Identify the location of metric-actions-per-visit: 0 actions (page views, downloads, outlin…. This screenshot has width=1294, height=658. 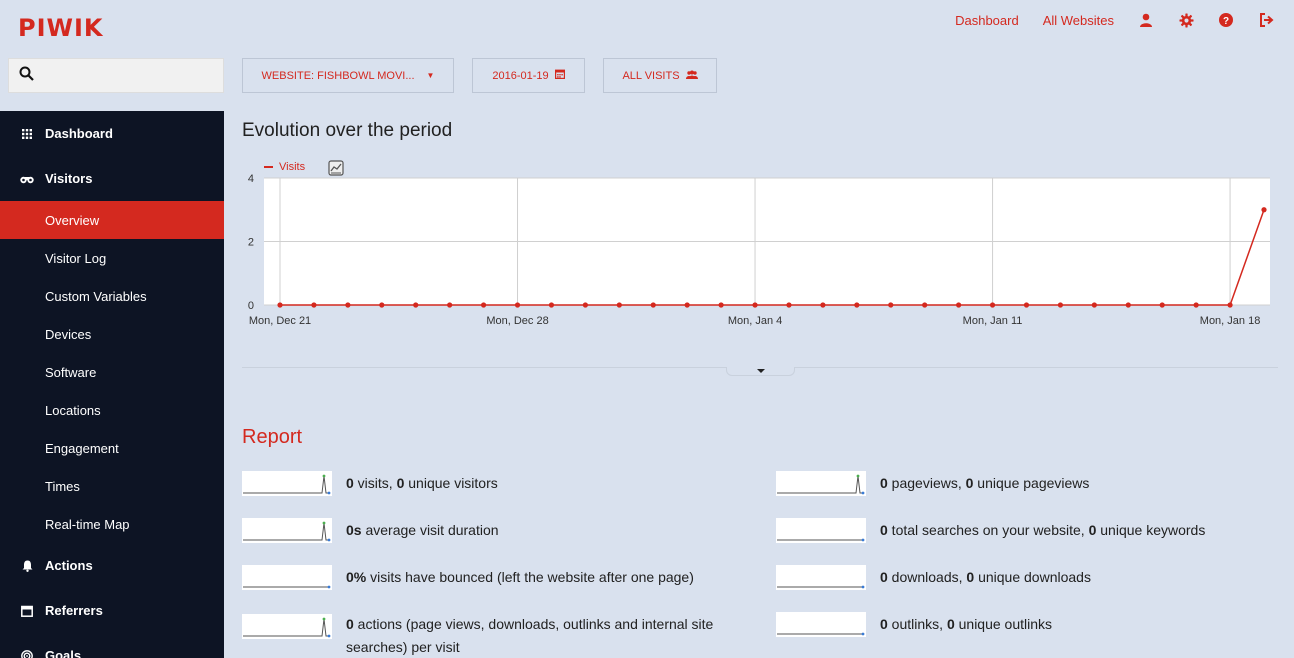
(492, 635).